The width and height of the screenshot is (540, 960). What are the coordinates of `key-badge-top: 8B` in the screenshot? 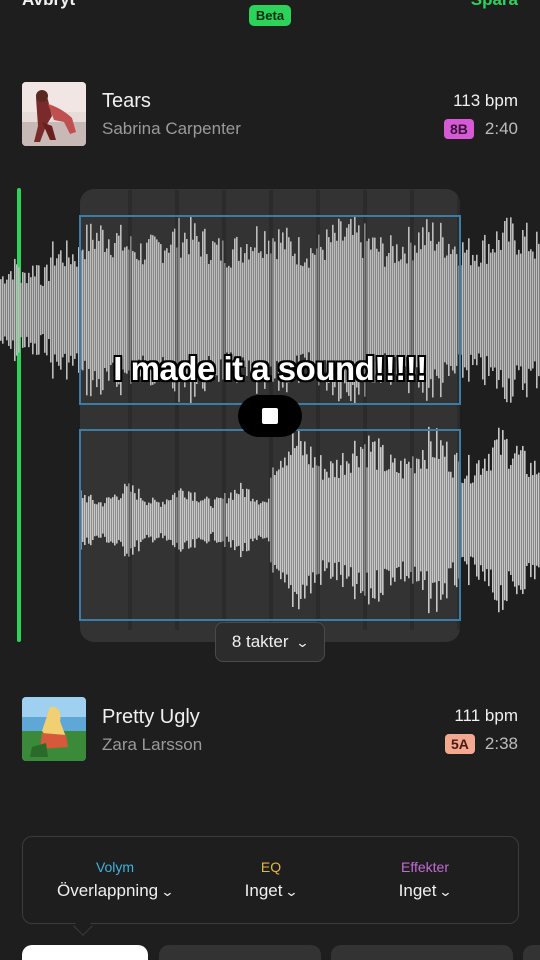 It's located at (459, 129).